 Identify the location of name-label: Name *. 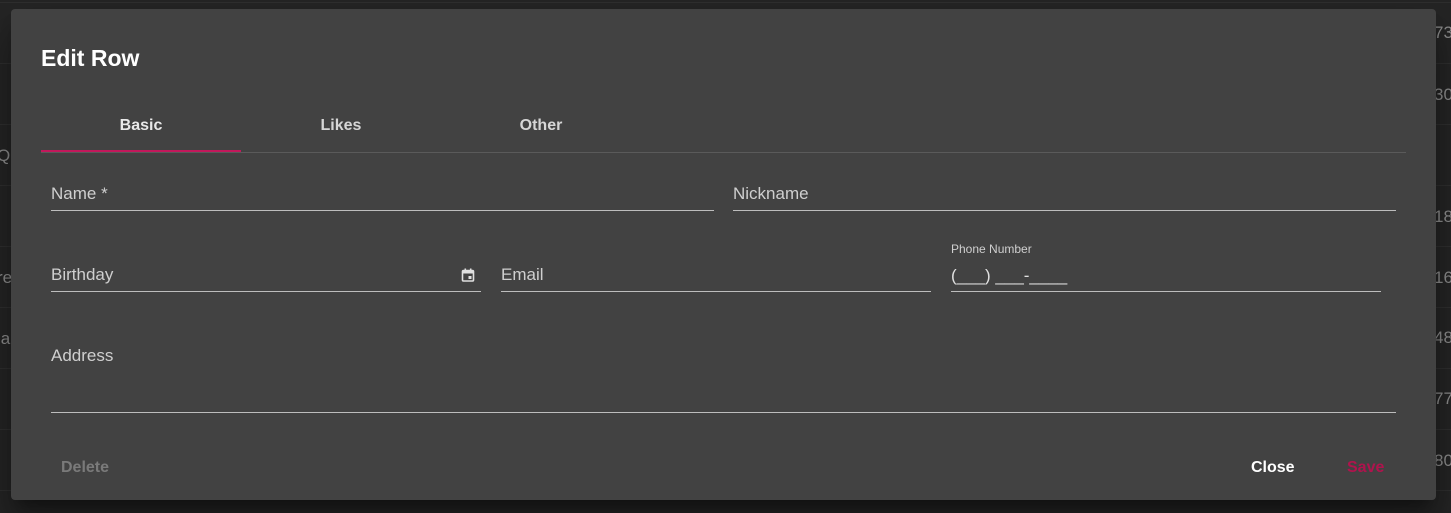
(79, 193).